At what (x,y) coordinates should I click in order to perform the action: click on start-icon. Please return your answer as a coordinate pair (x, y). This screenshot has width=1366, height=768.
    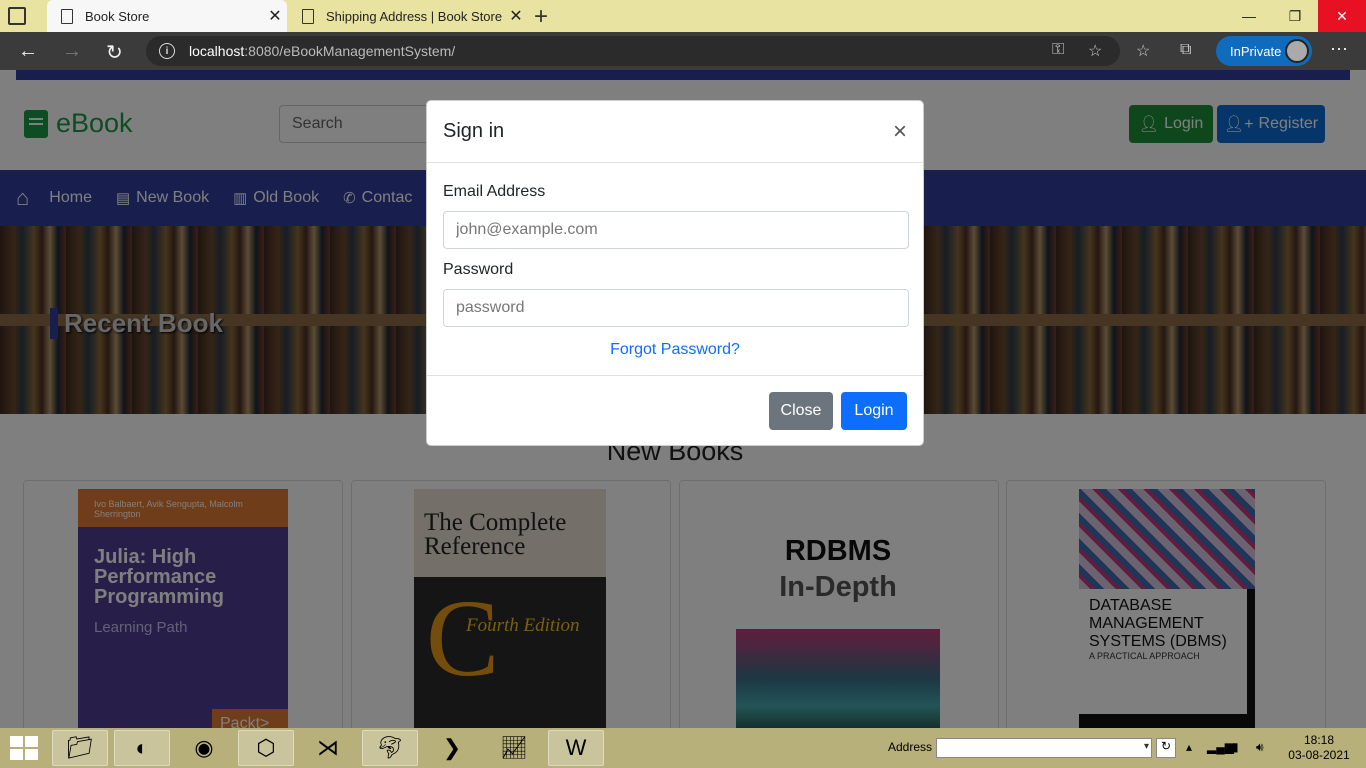
    Looking at the image, I should click on (24, 748).